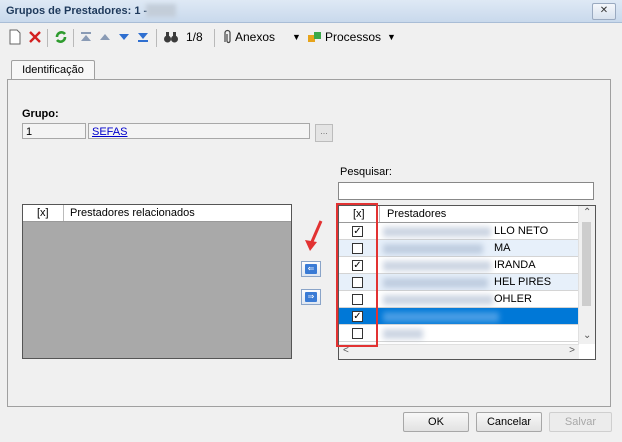 The width and height of the screenshot is (622, 442). What do you see at coordinates (54, 131) in the screenshot?
I see `grupo-code-field: 1` at bounding box center [54, 131].